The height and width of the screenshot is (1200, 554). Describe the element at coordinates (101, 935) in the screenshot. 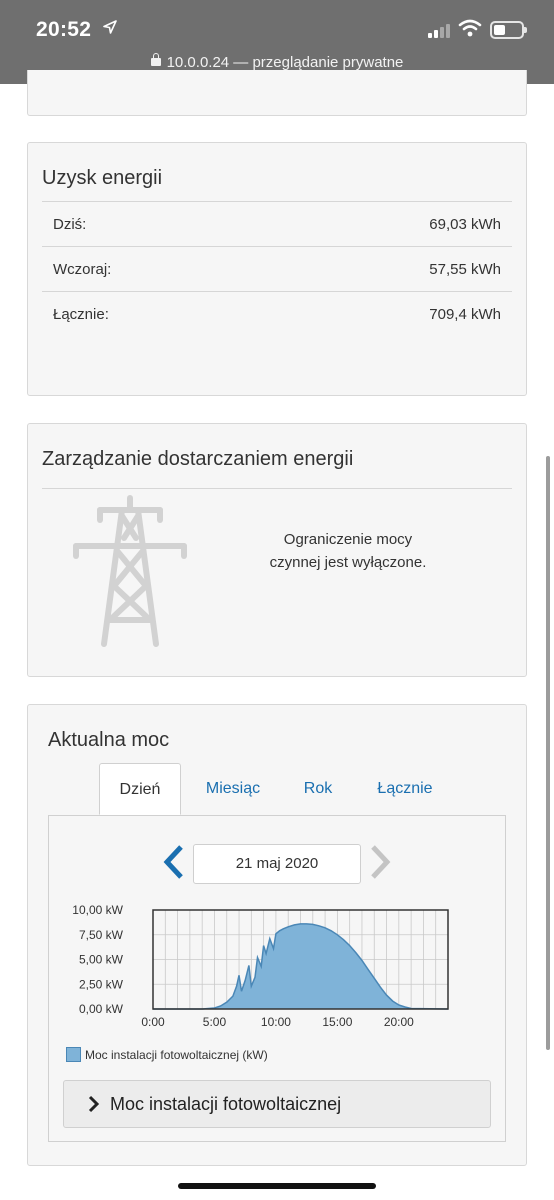

I see `y-tick-label: 7,50 kW` at that location.